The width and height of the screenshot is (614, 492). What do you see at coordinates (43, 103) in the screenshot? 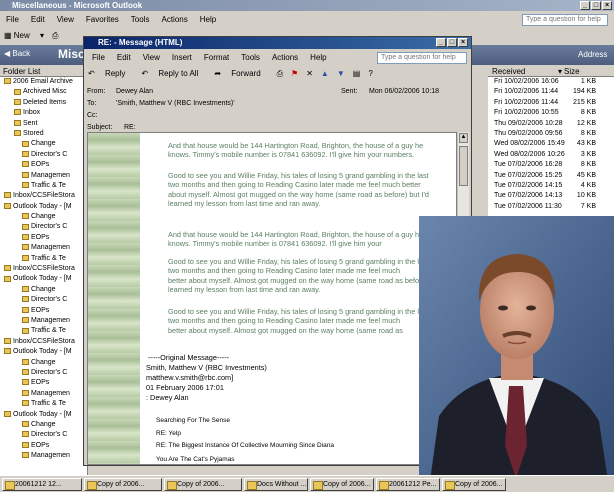
I see `folder-item: Deleted Items` at bounding box center [43, 103].